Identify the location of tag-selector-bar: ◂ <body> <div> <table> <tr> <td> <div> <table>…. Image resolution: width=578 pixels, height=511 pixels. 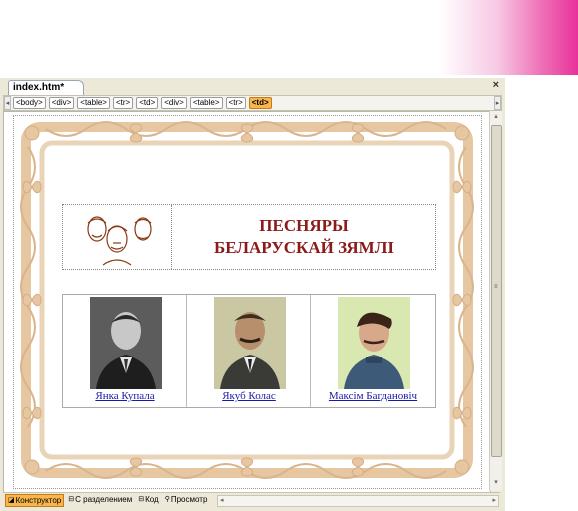
(252, 103).